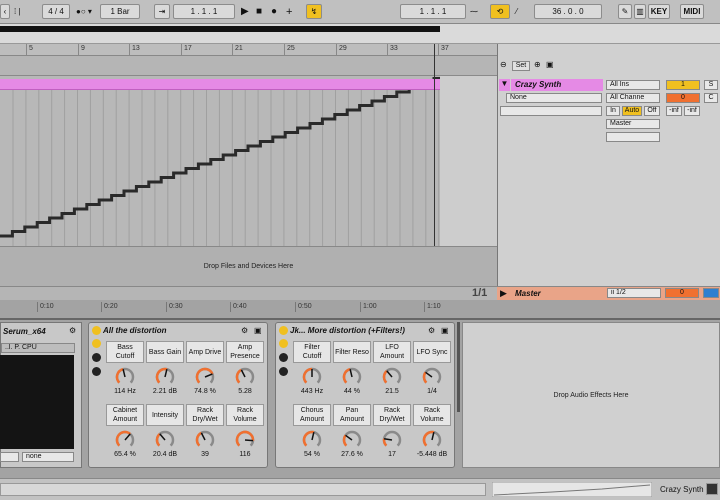 The width and height of the screenshot is (720, 500). What do you see at coordinates (537, 64) in the screenshot?
I see `add-locator-icon: ⊕` at bounding box center [537, 64].